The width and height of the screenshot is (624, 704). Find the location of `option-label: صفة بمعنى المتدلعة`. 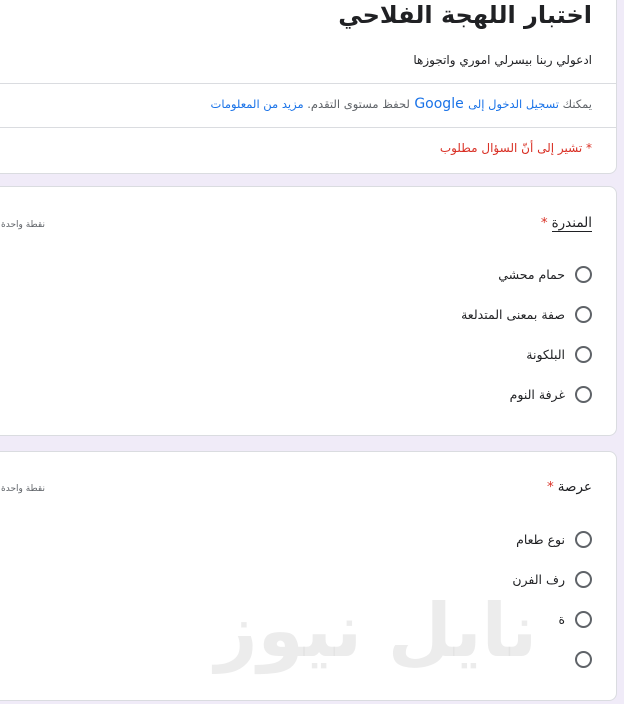

option-label: صفة بمعنى المتدلعة is located at coordinates (513, 314).